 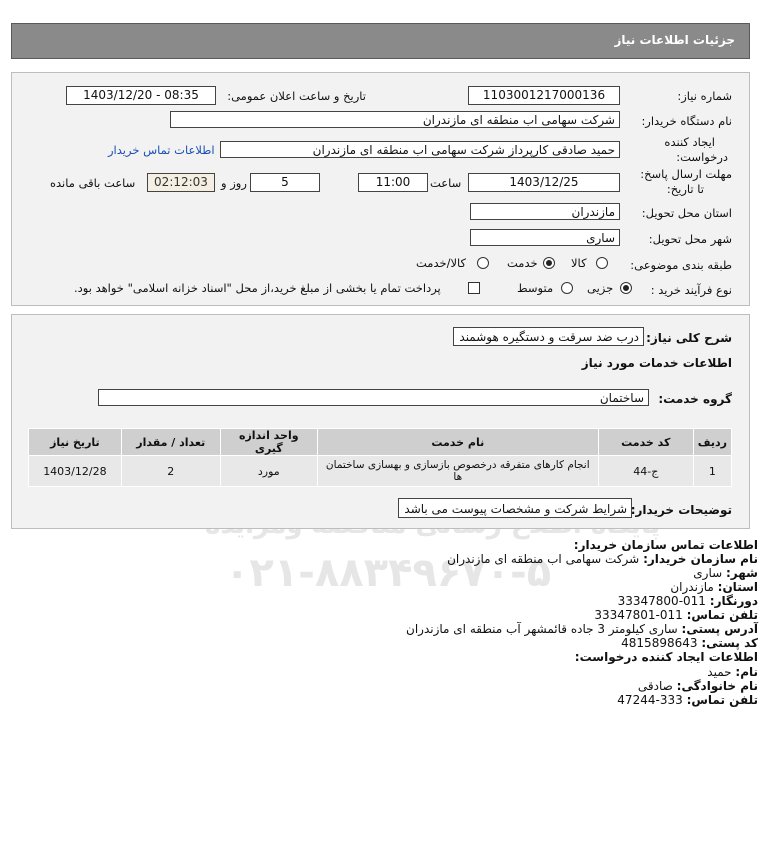 I want to click on category-service-radio, so click(x=549, y=263).